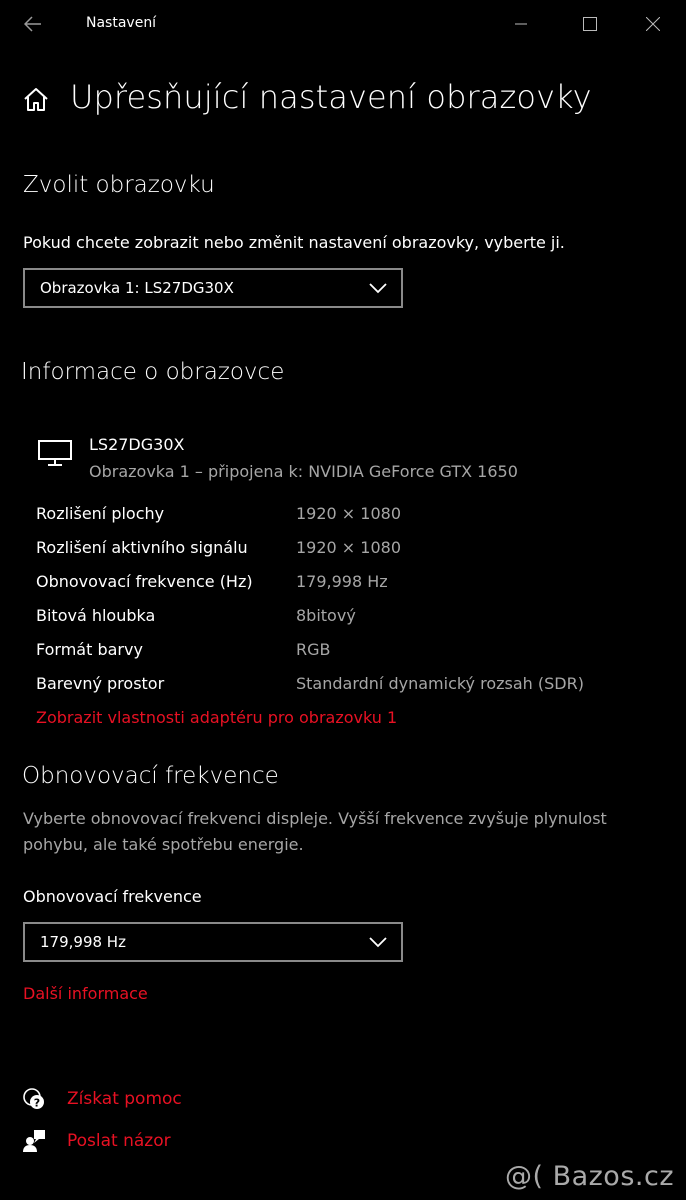 This screenshot has width=686, height=1200. Describe the element at coordinates (119, 1141) in the screenshot. I see `send-feedback-link: Poslat názor` at that location.